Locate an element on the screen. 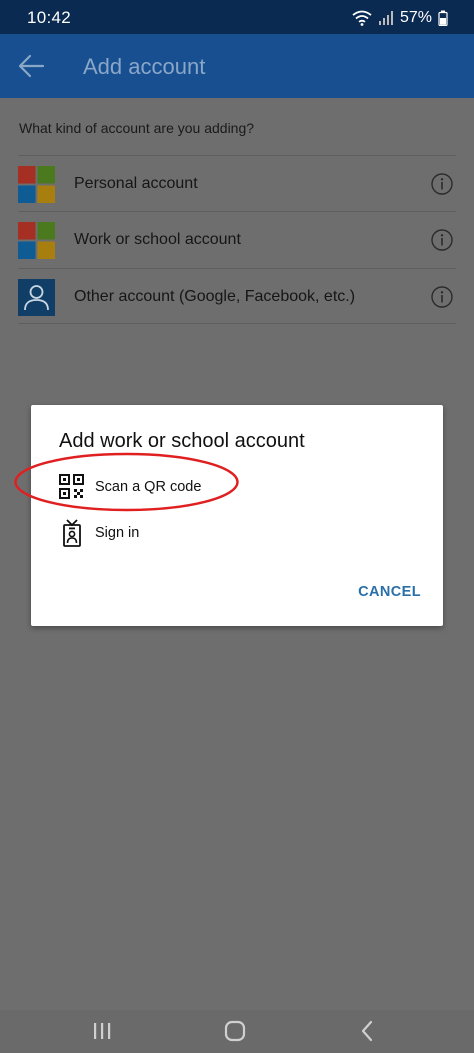 This screenshot has height=1053, width=474. status-bar: 10:42 57% is located at coordinates (237, 17).